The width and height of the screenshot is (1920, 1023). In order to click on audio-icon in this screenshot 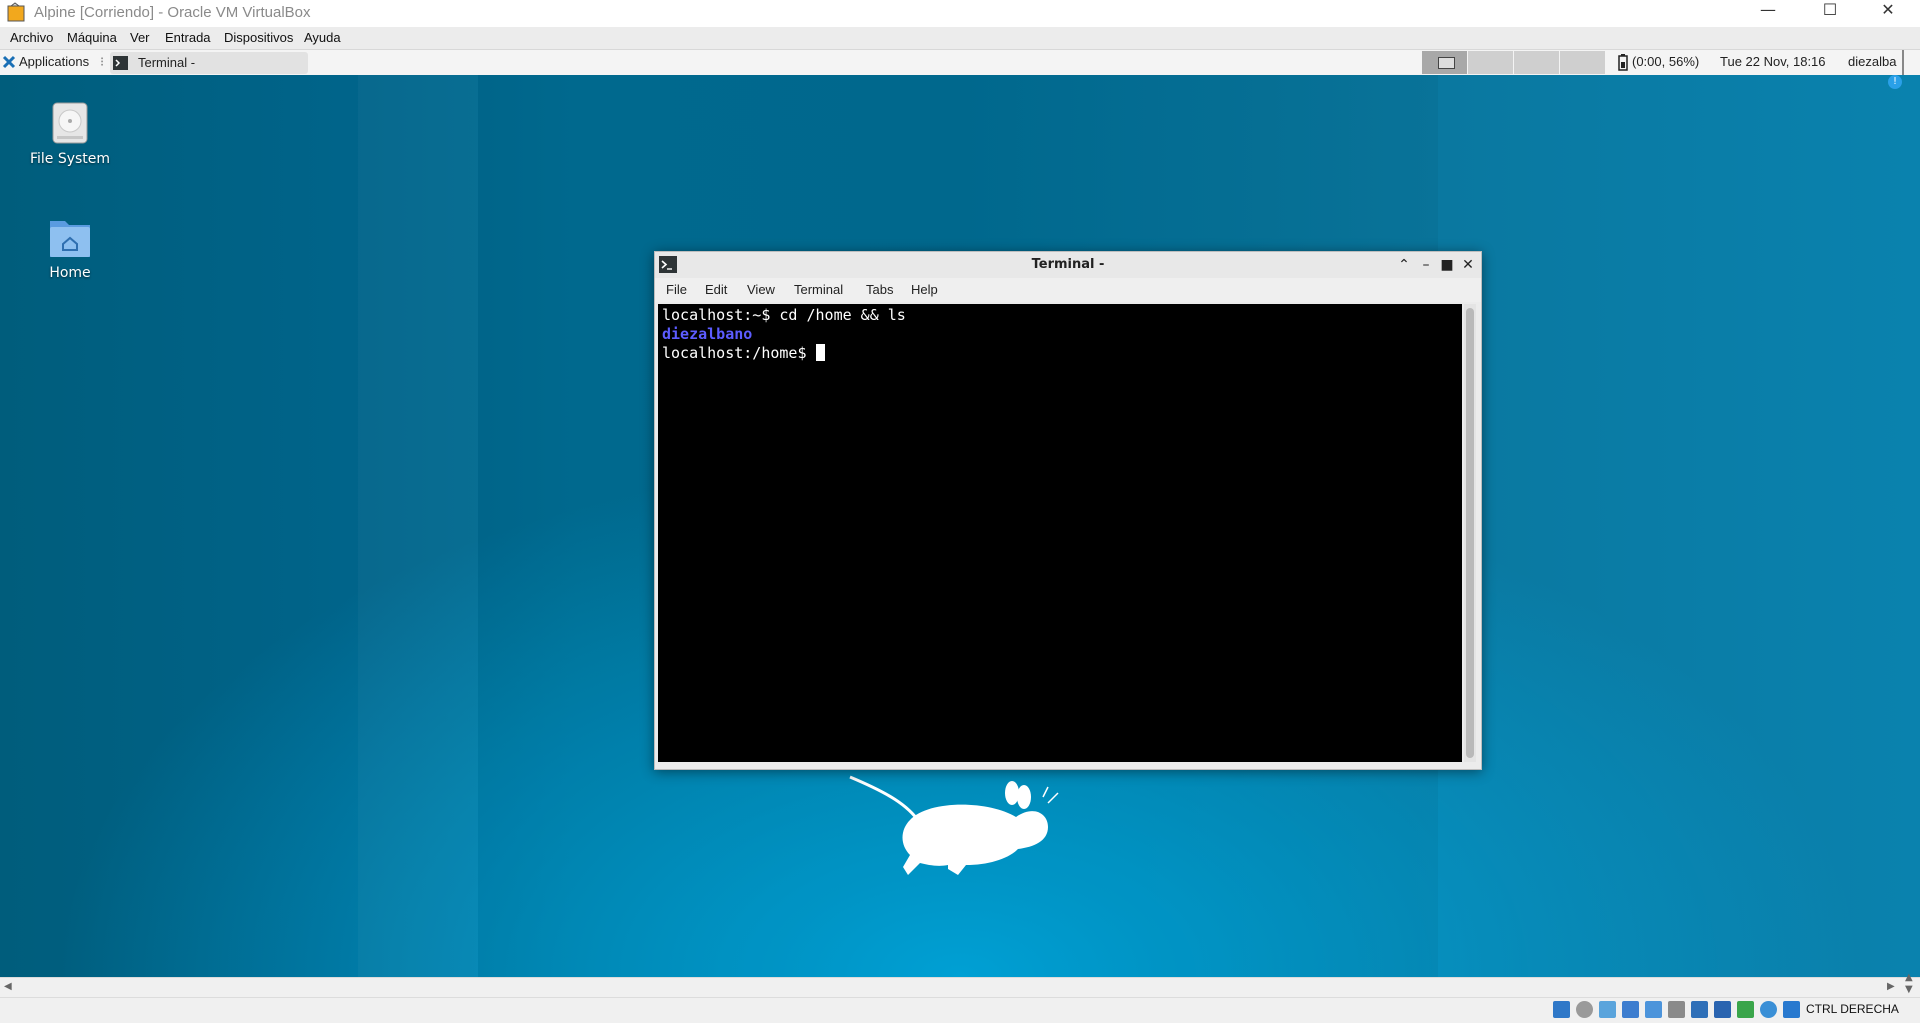, I will do `click(1607, 1009)`.